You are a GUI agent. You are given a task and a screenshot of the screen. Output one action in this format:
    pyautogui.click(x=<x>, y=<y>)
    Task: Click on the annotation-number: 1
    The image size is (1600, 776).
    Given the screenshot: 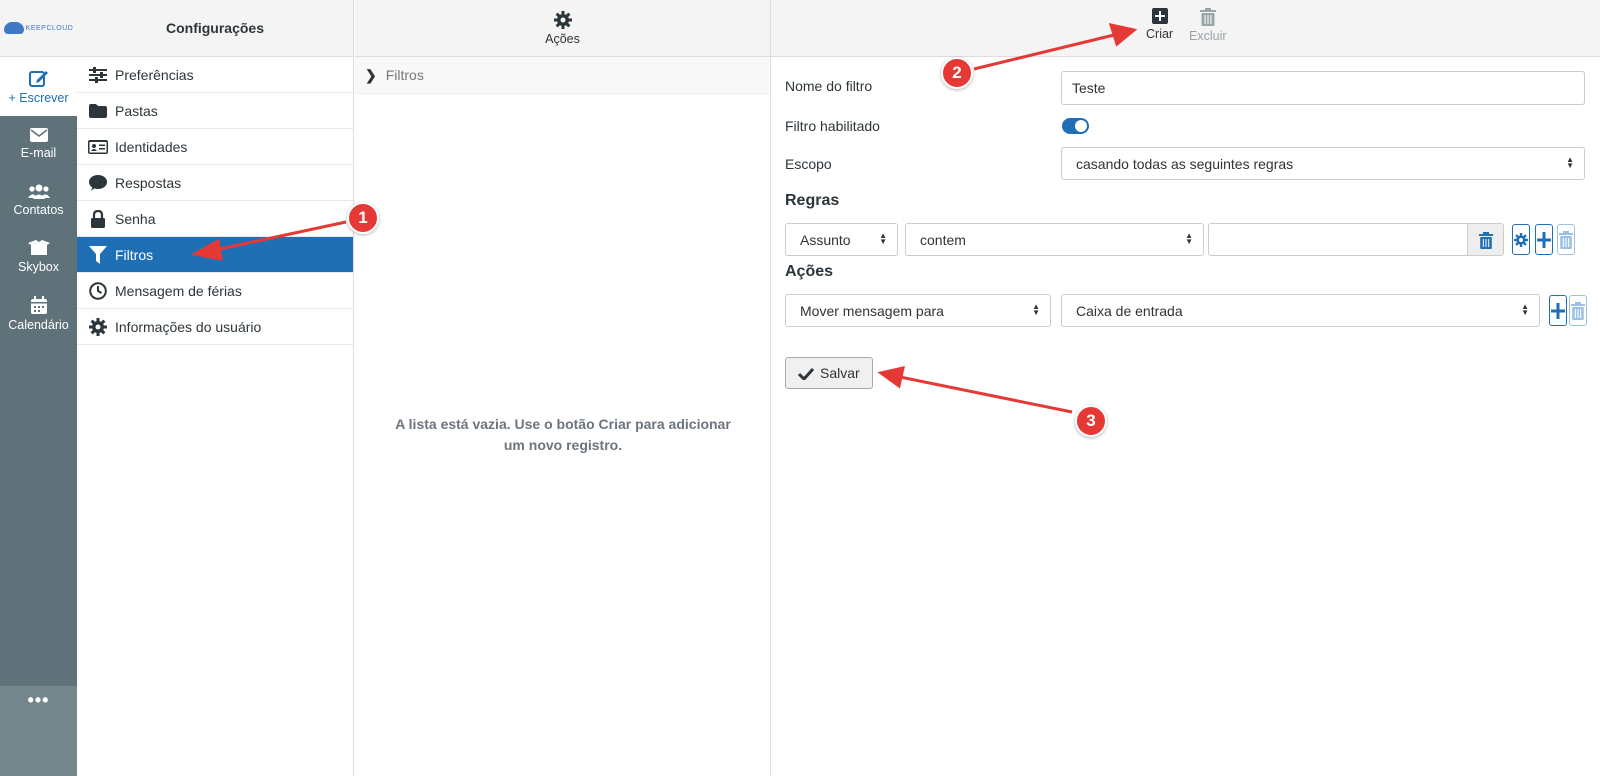 What is the action you would take?
    pyautogui.click(x=363, y=217)
    